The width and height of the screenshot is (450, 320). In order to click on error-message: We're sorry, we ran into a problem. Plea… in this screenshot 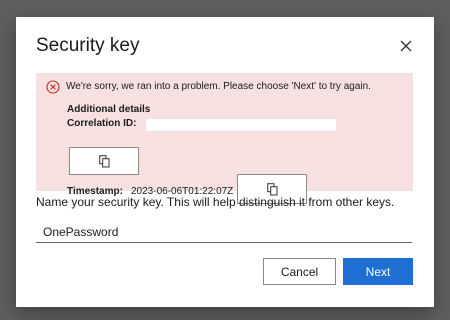, I will do `click(218, 86)`.